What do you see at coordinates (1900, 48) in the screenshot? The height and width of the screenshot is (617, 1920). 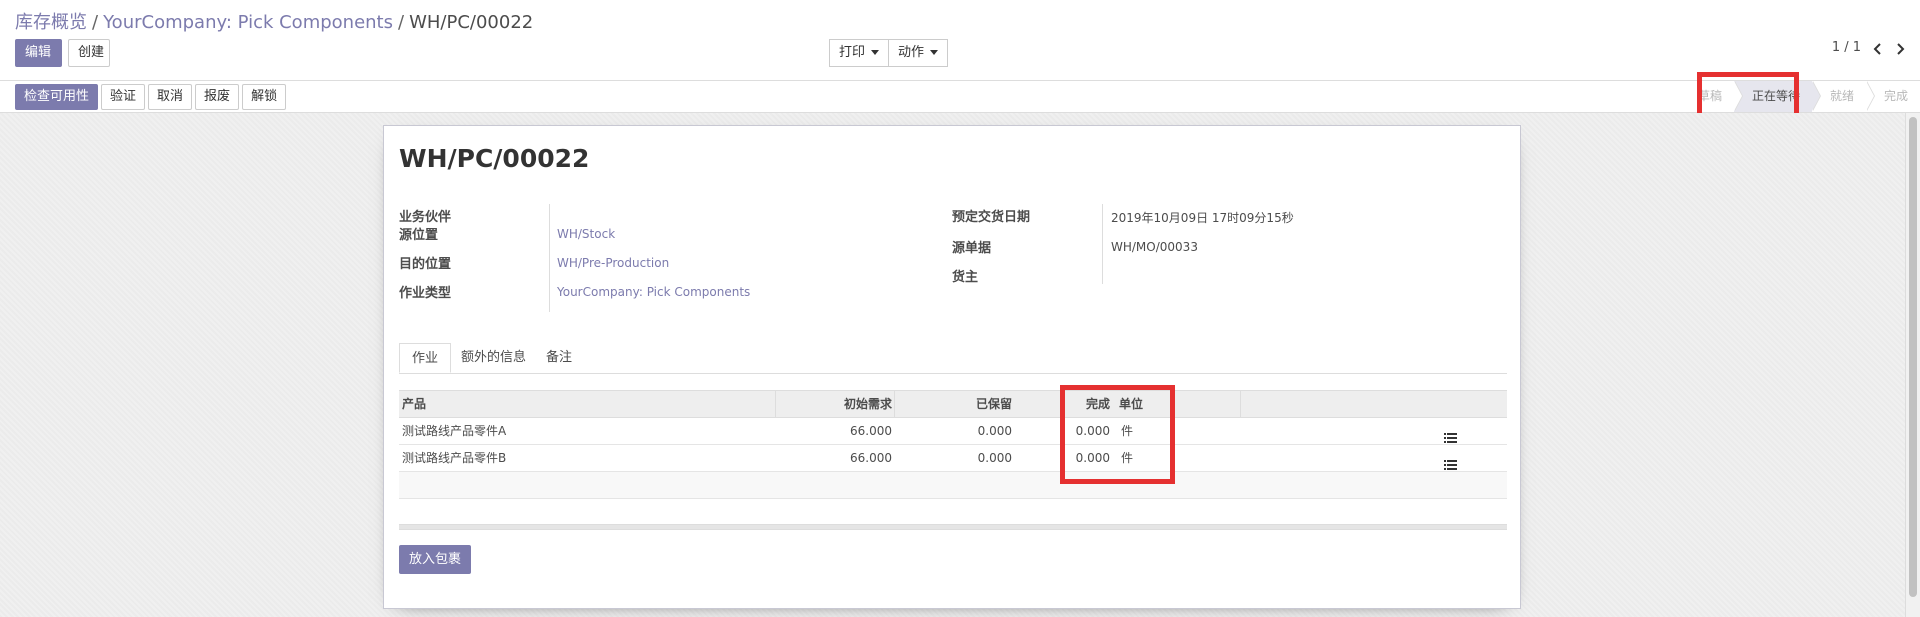 I see `chevron-right-icon` at bounding box center [1900, 48].